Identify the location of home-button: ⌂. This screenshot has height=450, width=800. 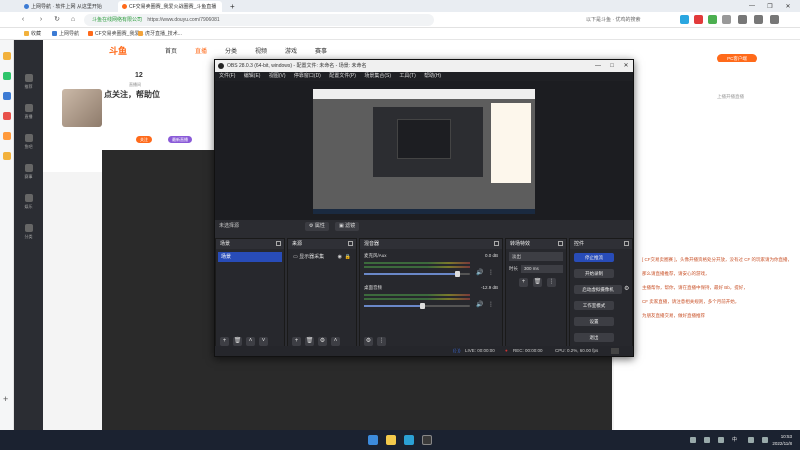
(73, 20).